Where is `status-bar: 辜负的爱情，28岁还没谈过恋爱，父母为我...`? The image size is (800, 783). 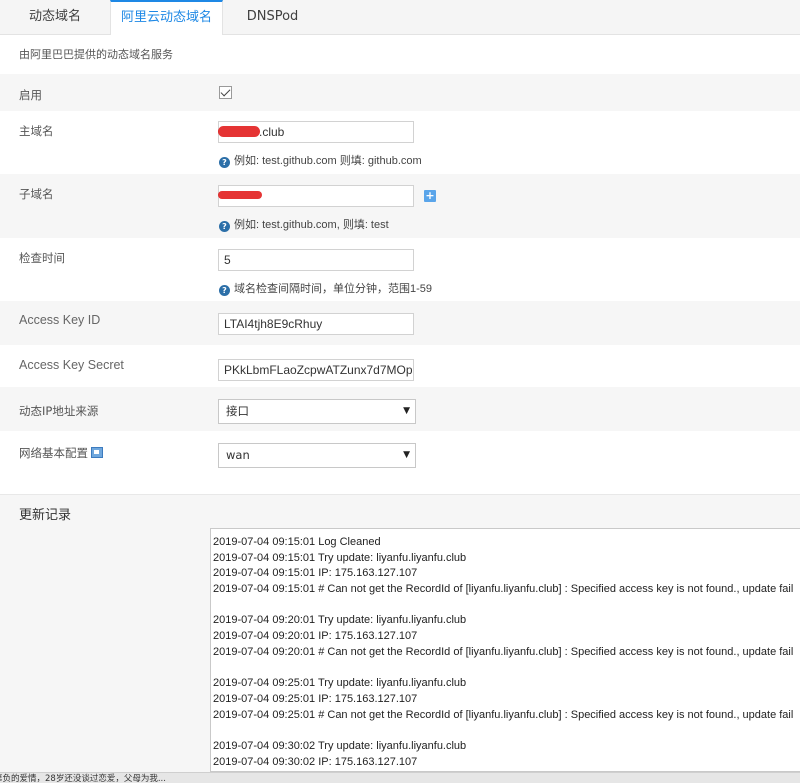 status-bar: 辜负的爱情，28岁还没谈过恋爱，父母为我... is located at coordinates (400, 777).